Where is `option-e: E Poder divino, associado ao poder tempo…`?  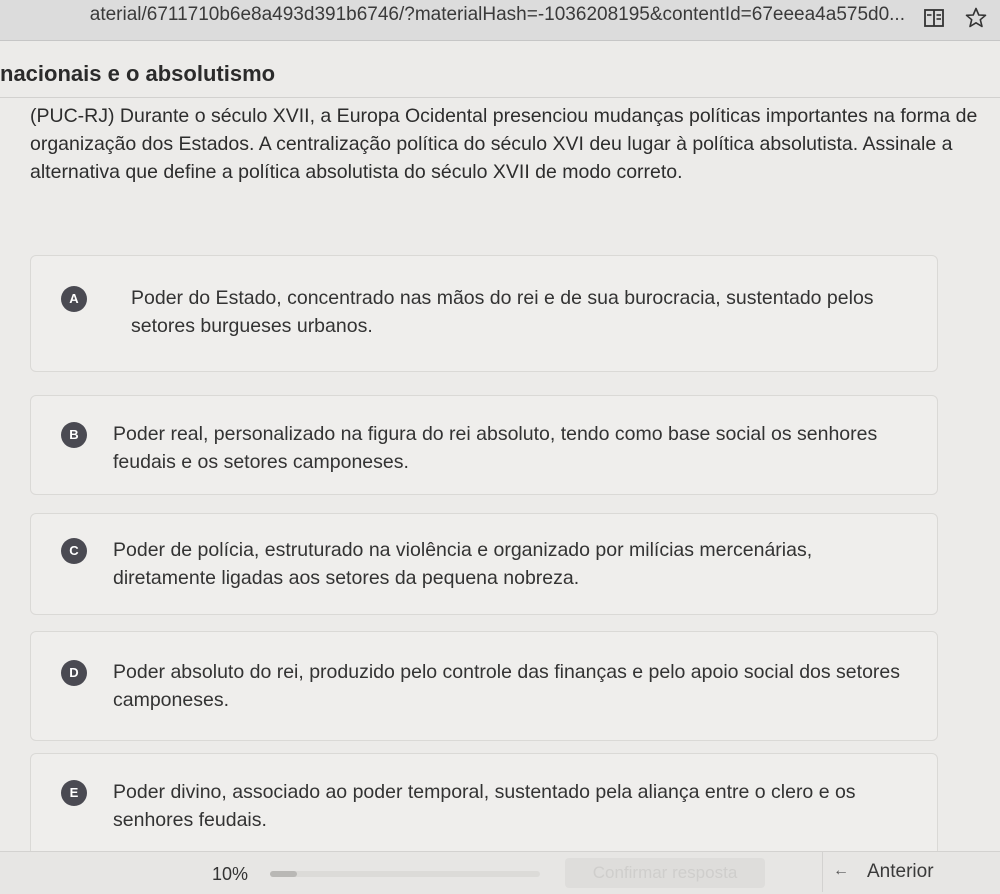 option-e: E Poder divino, associado ao poder tempo… is located at coordinates (484, 808).